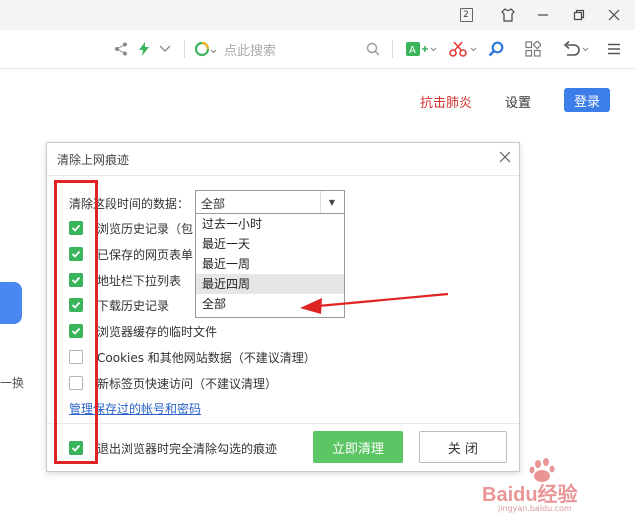  I want to click on menu-icon, so click(614, 49).